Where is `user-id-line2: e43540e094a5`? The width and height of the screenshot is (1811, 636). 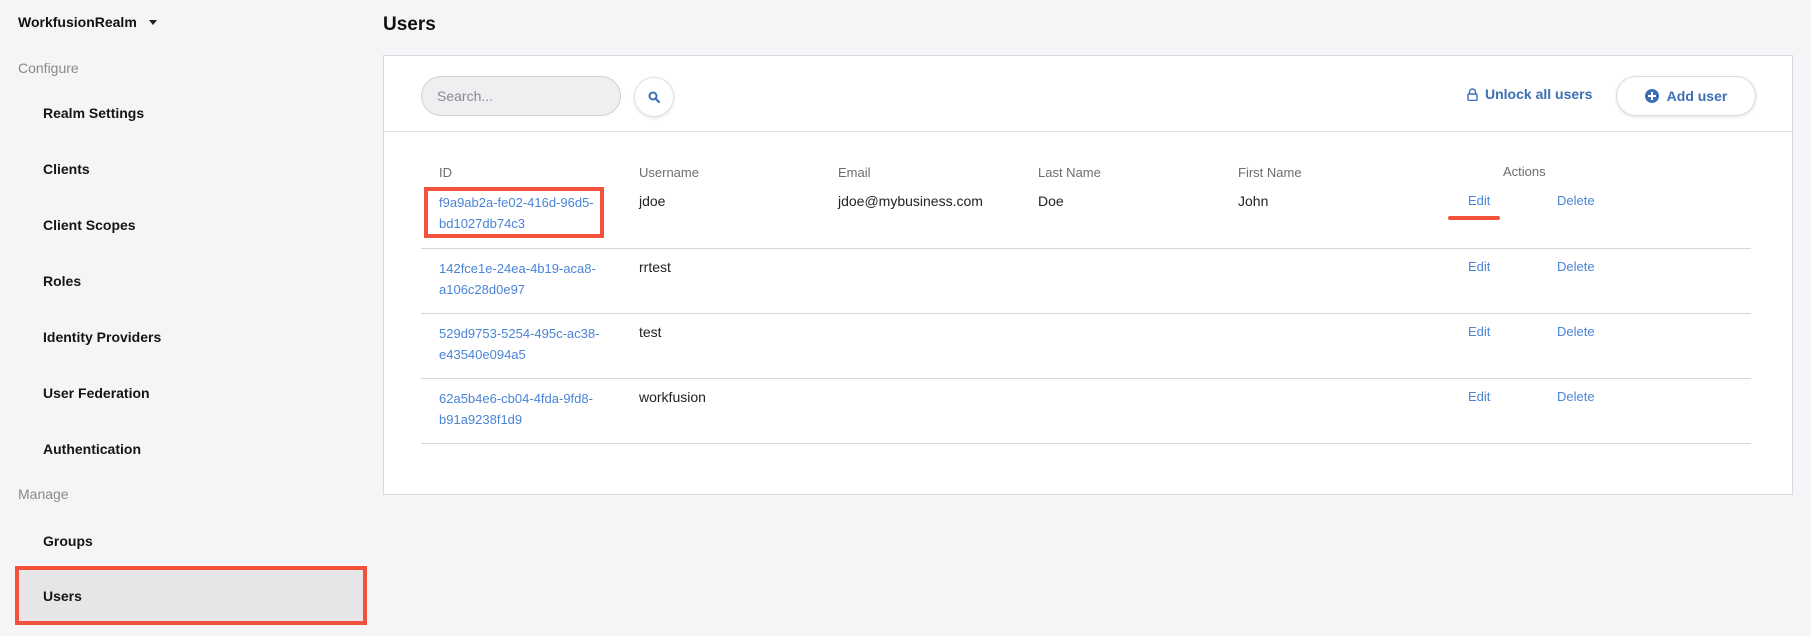 user-id-line2: e43540e094a5 is located at coordinates (482, 354).